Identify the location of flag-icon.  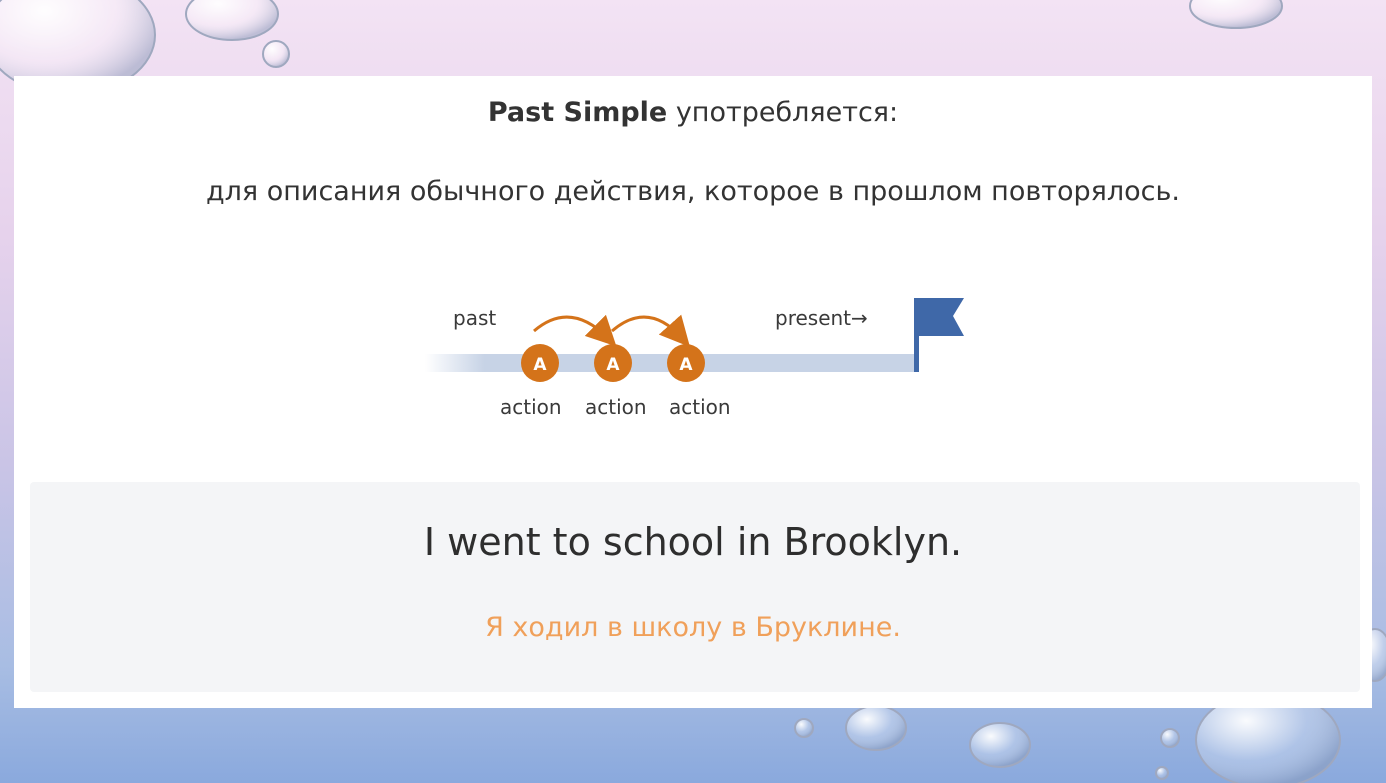
(939, 335).